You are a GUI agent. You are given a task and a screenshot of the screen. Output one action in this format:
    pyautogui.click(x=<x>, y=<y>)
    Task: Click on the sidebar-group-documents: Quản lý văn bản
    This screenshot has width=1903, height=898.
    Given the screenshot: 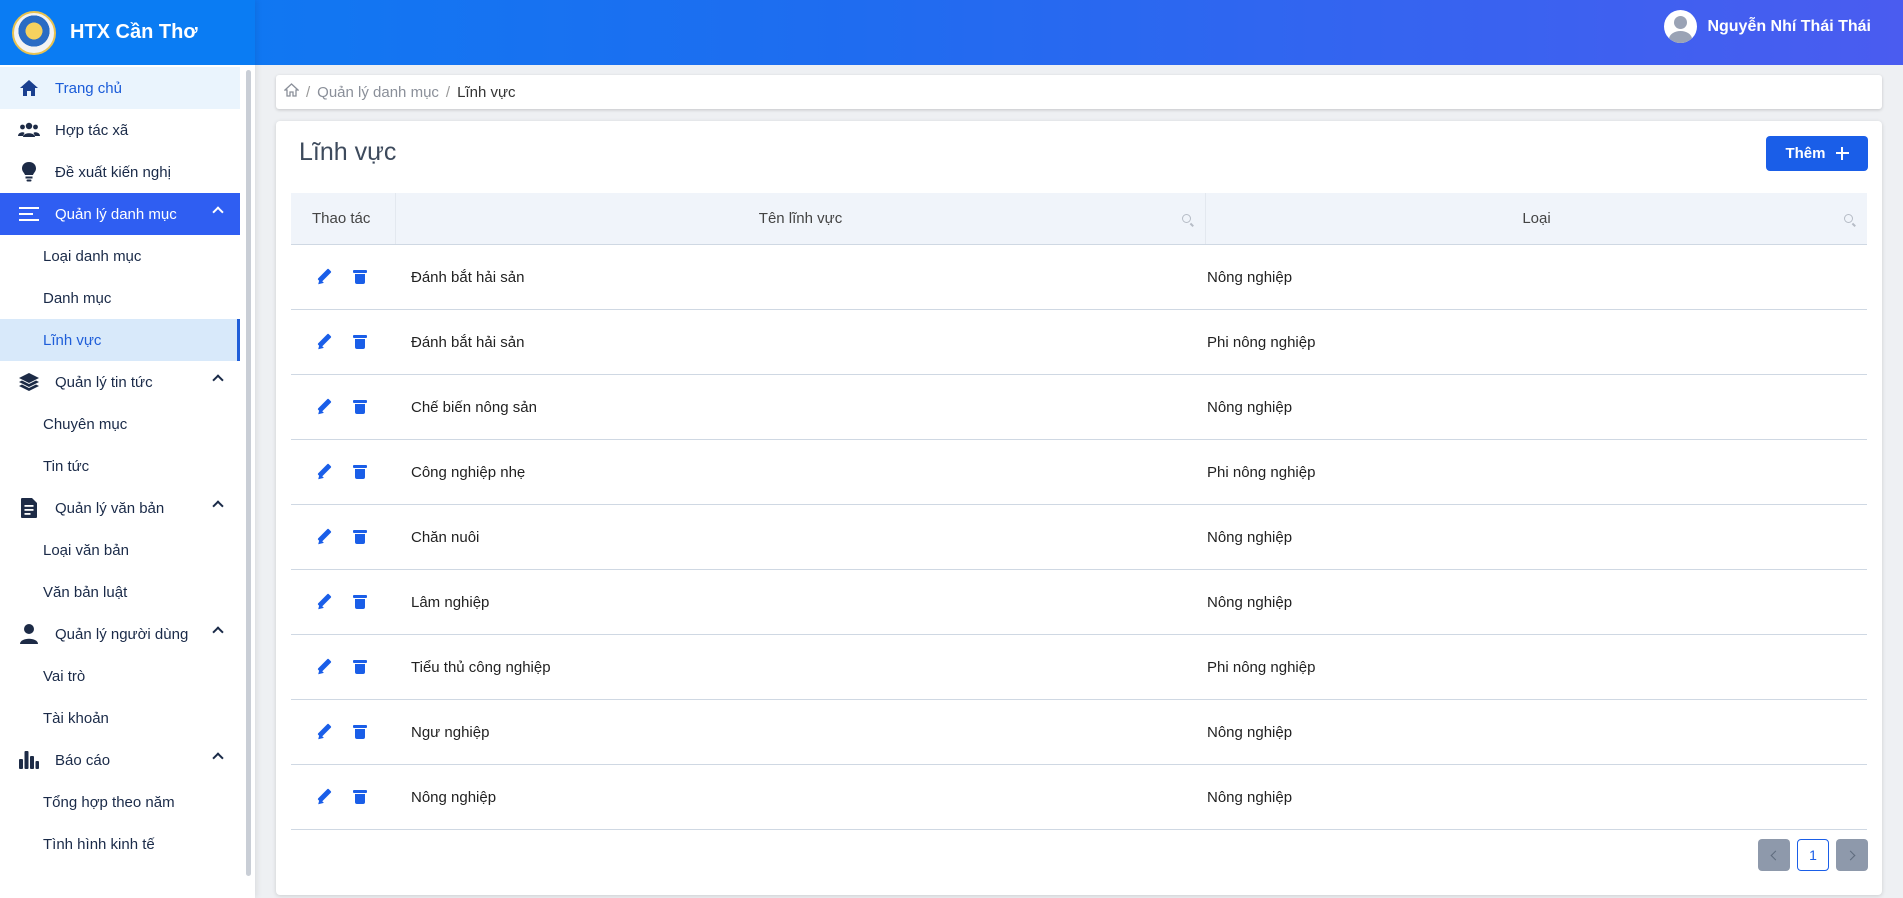 What is the action you would take?
    pyautogui.click(x=120, y=508)
    